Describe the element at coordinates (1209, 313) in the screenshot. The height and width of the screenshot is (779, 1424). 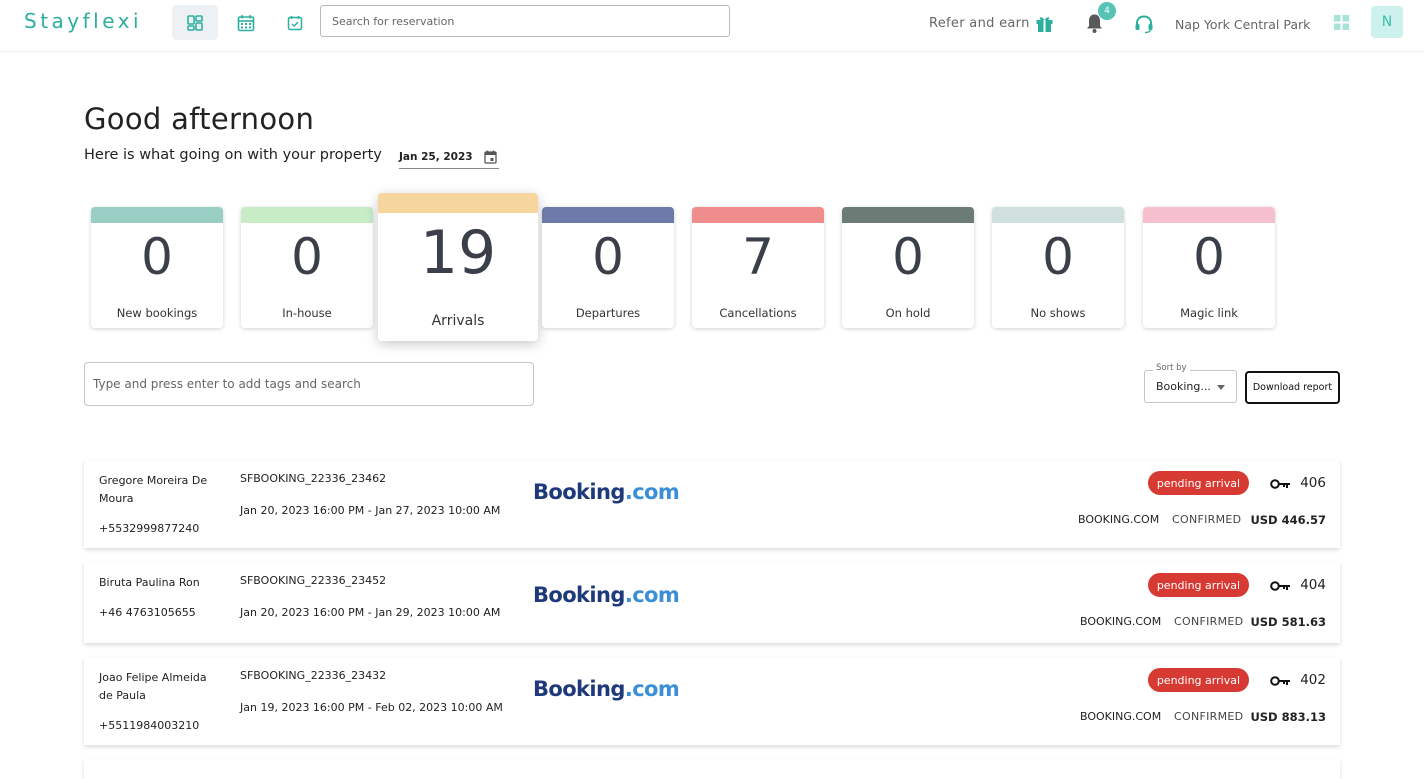
I see `stat-label: Magic link` at that location.